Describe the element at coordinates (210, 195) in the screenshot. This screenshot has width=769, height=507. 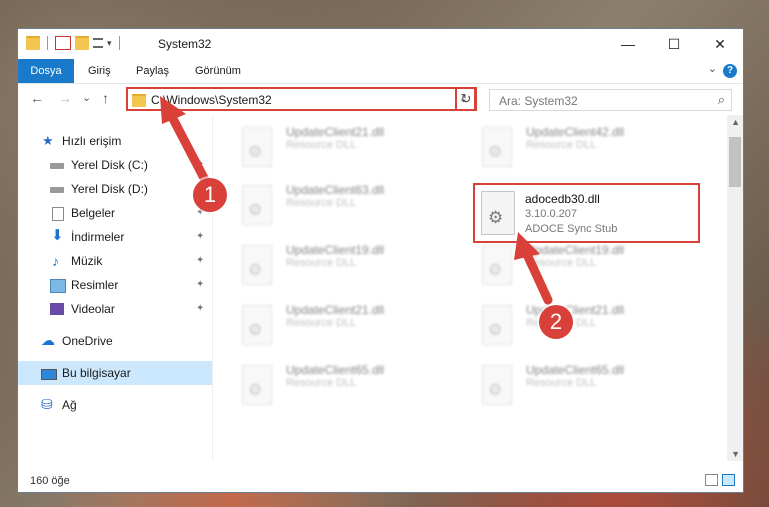
I see `step-1-badge: 1` at that location.